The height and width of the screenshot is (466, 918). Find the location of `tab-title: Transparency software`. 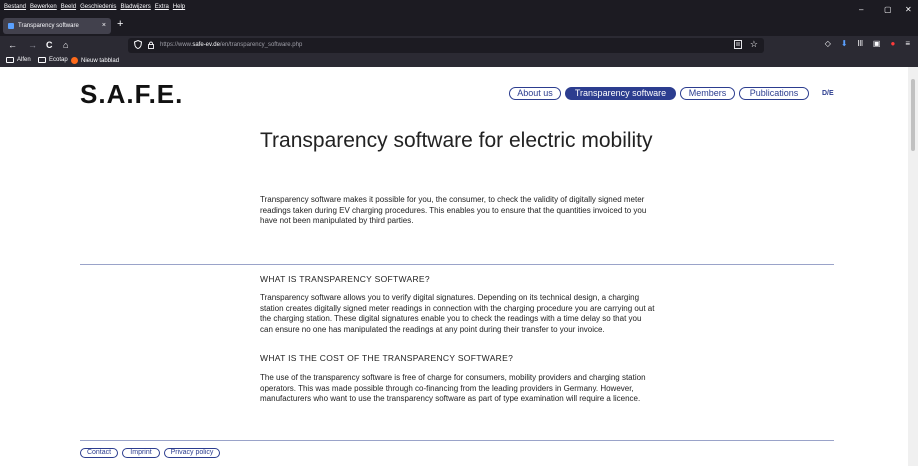

tab-title: Transparency software is located at coordinates (48, 26).